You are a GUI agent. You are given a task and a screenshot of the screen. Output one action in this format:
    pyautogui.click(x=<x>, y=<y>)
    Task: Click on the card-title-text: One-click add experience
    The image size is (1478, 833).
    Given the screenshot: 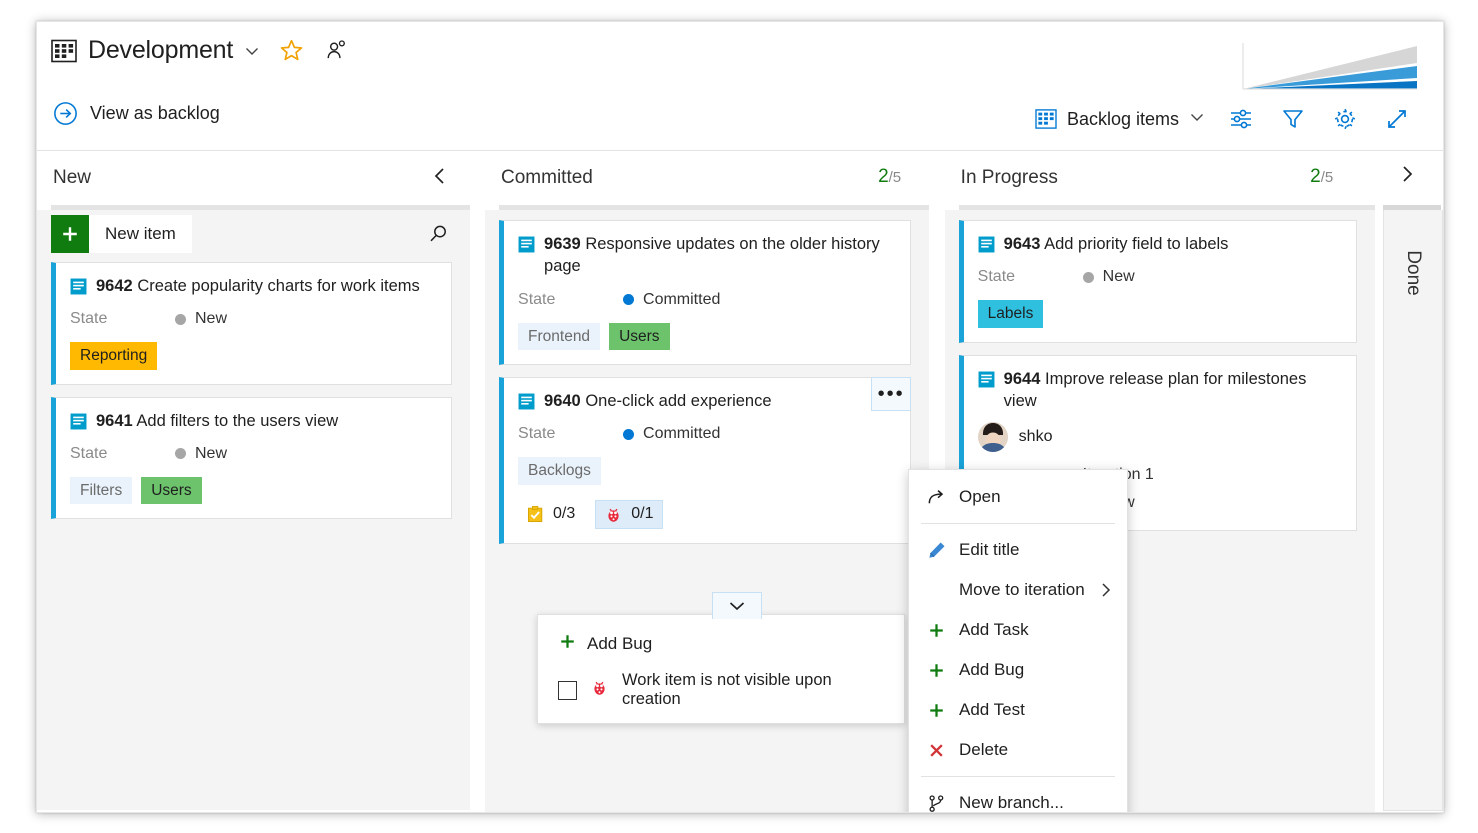 What is the action you would take?
    pyautogui.click(x=678, y=400)
    